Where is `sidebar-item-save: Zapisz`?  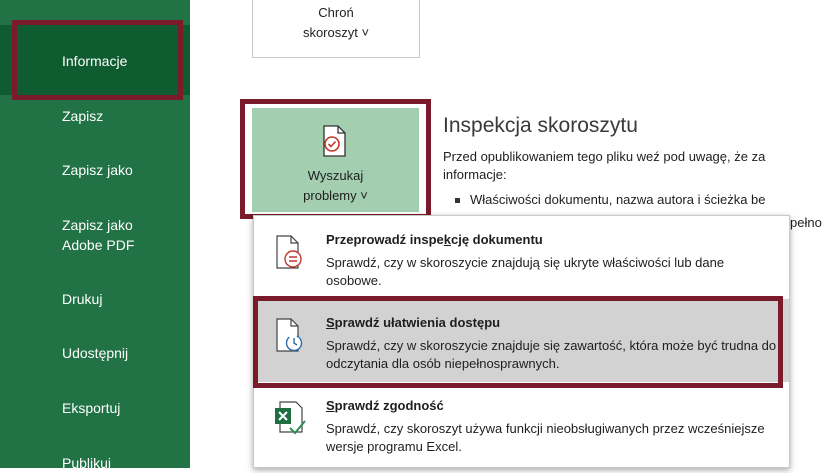
sidebar-item-save: Zapisz is located at coordinates (95, 116).